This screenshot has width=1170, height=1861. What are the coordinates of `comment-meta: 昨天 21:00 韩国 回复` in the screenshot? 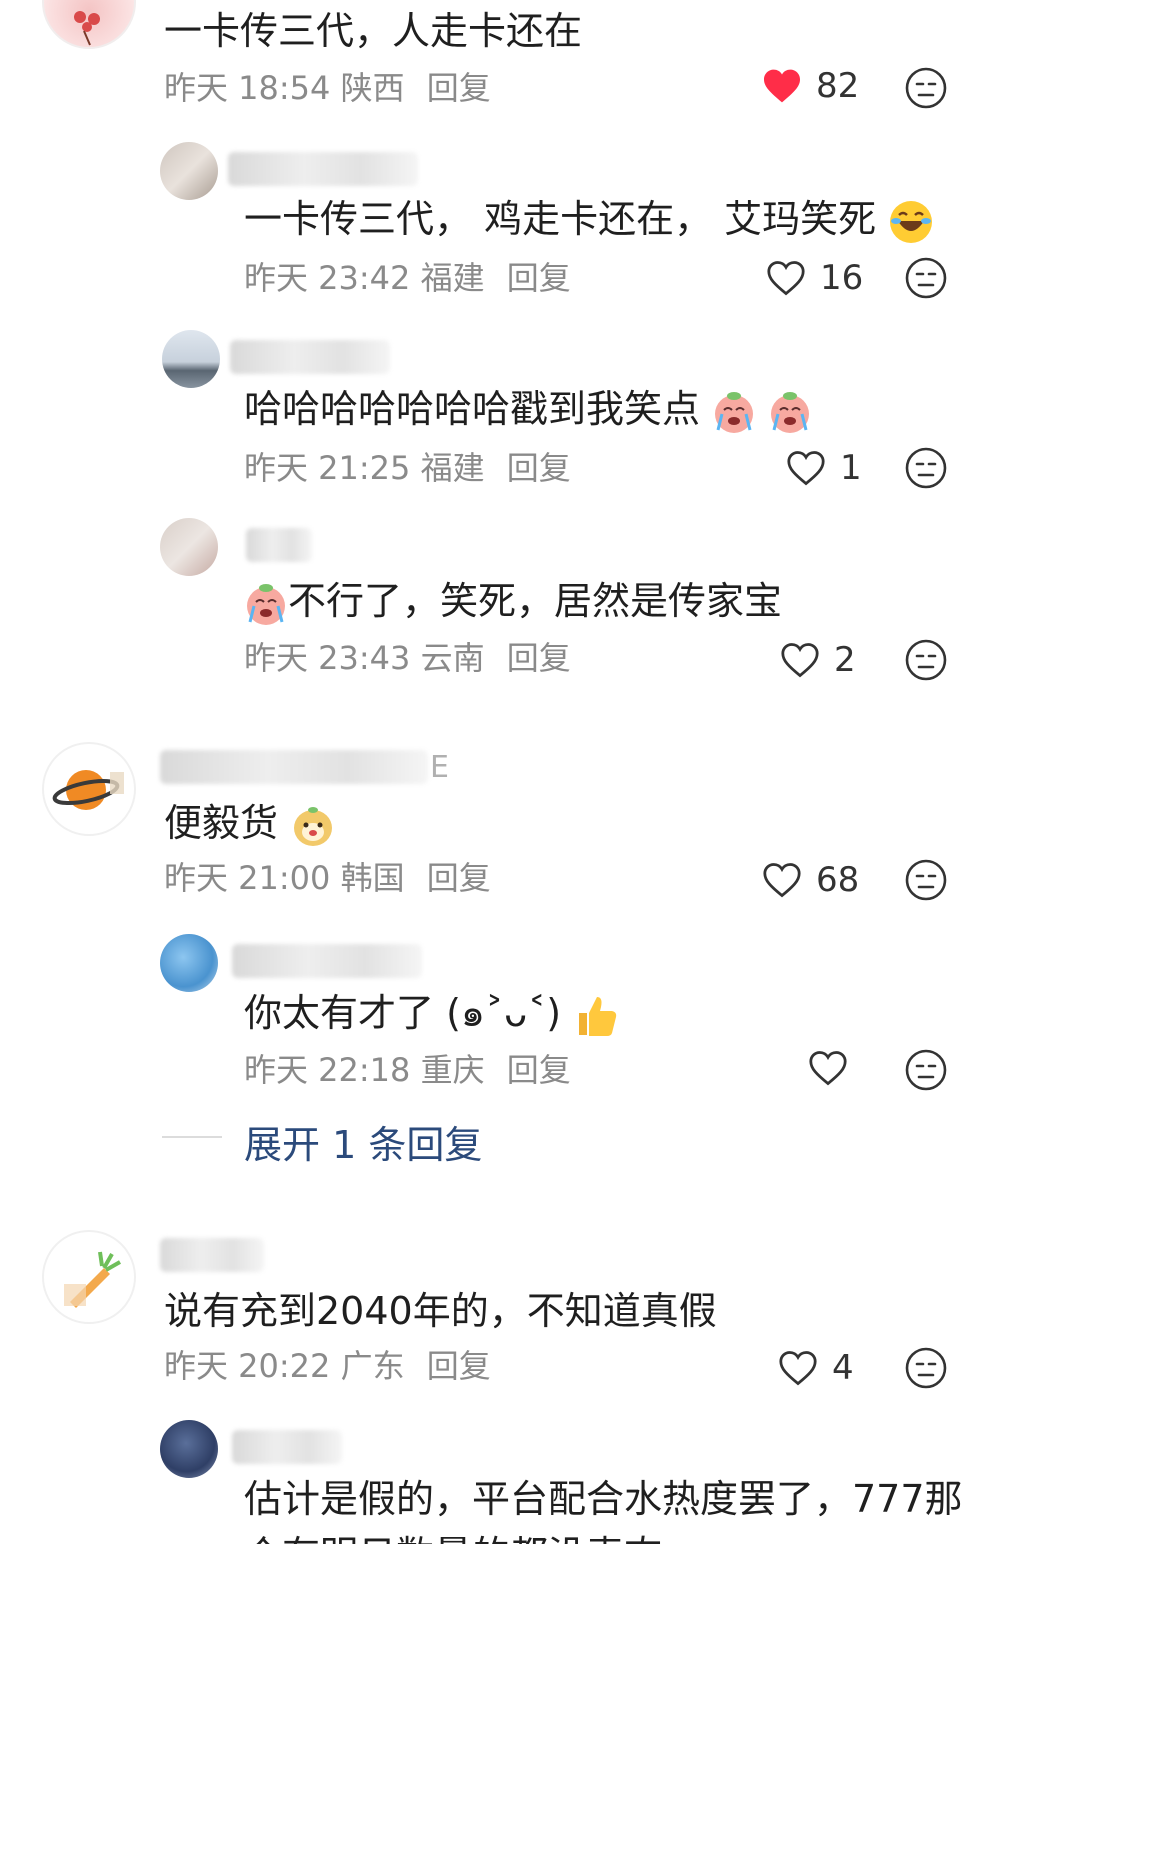 It's located at (327, 878).